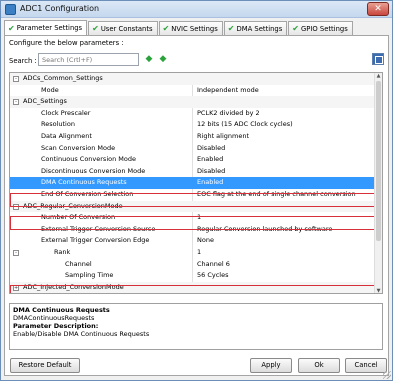 The height and width of the screenshot is (381, 393). I want to click on description-param: DMAContinuousRequests, so click(54, 318).